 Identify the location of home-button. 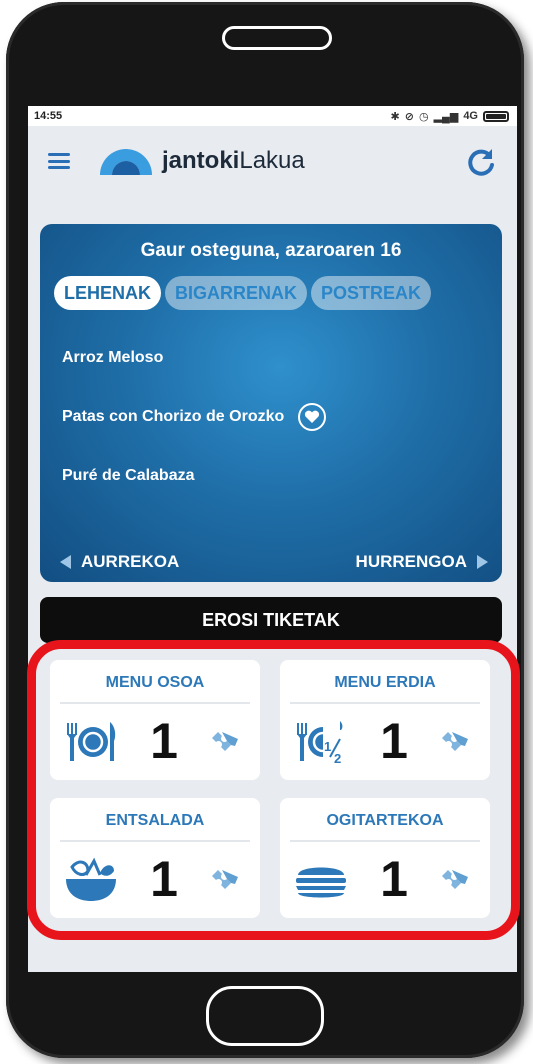
(265, 1016).